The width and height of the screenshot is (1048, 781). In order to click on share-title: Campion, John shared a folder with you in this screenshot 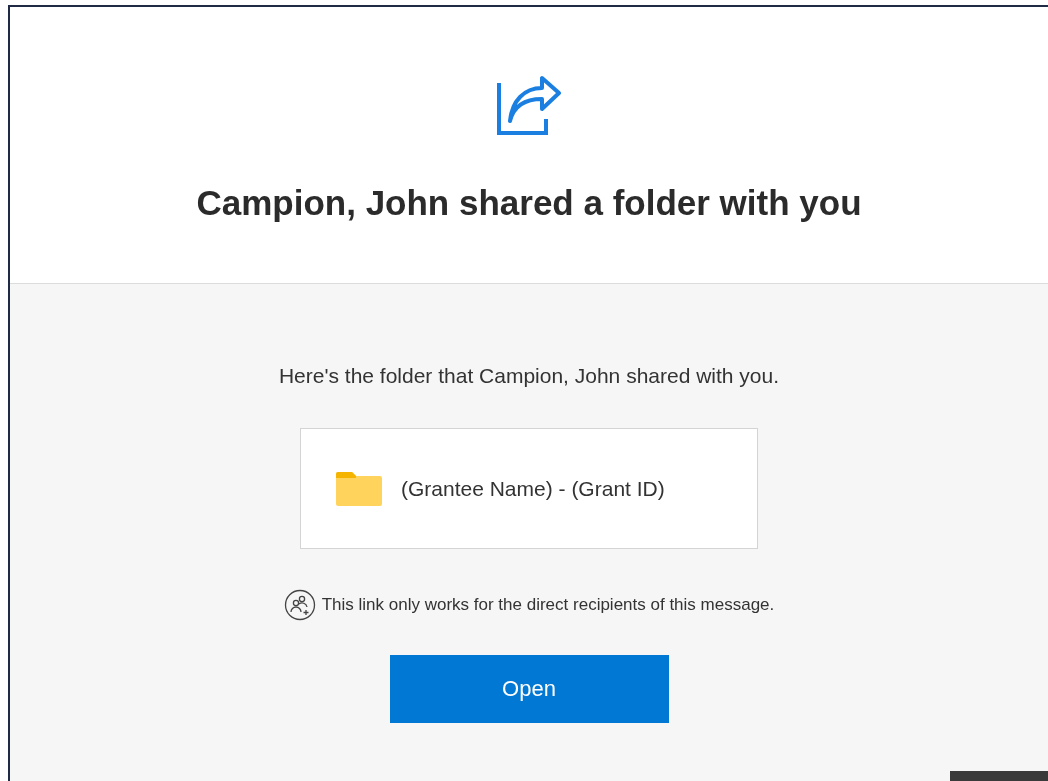, I will do `click(529, 203)`.